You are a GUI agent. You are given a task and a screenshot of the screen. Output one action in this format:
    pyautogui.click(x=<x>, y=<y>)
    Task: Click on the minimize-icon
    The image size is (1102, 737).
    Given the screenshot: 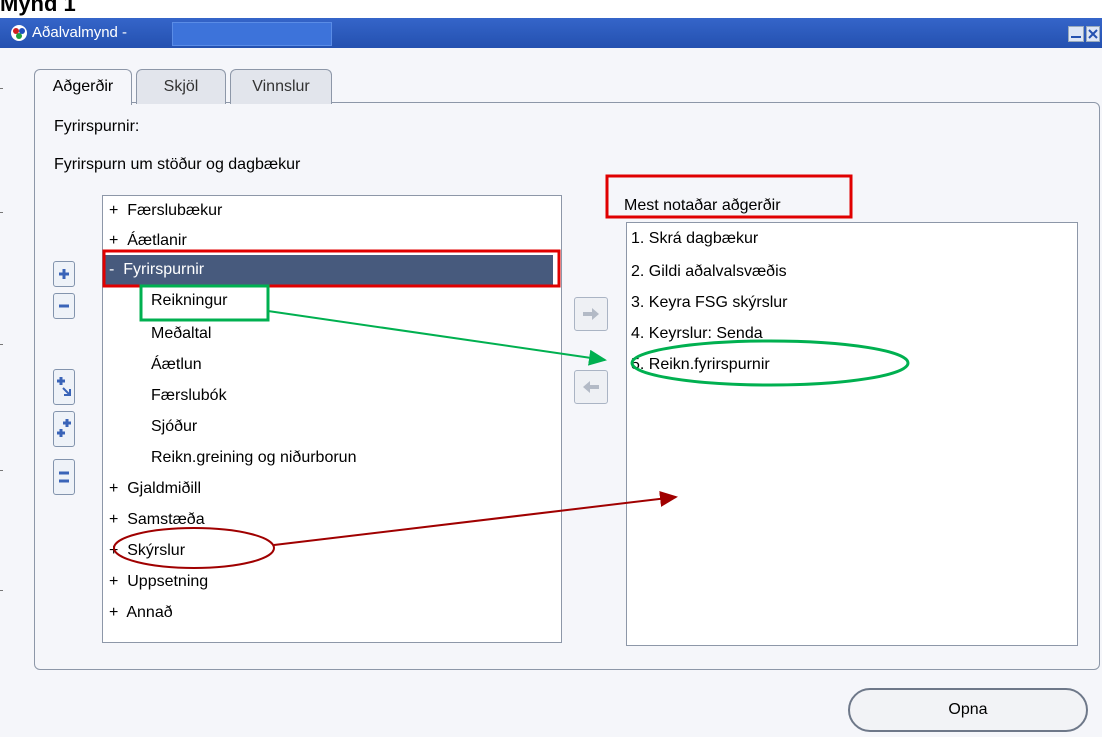 What is the action you would take?
    pyautogui.click(x=1076, y=34)
    